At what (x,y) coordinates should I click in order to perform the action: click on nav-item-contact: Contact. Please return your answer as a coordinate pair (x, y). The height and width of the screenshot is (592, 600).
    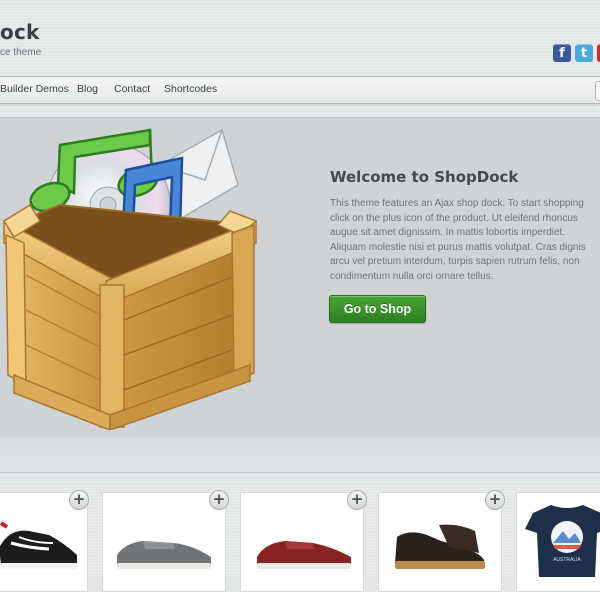
    Looking at the image, I should click on (132, 89).